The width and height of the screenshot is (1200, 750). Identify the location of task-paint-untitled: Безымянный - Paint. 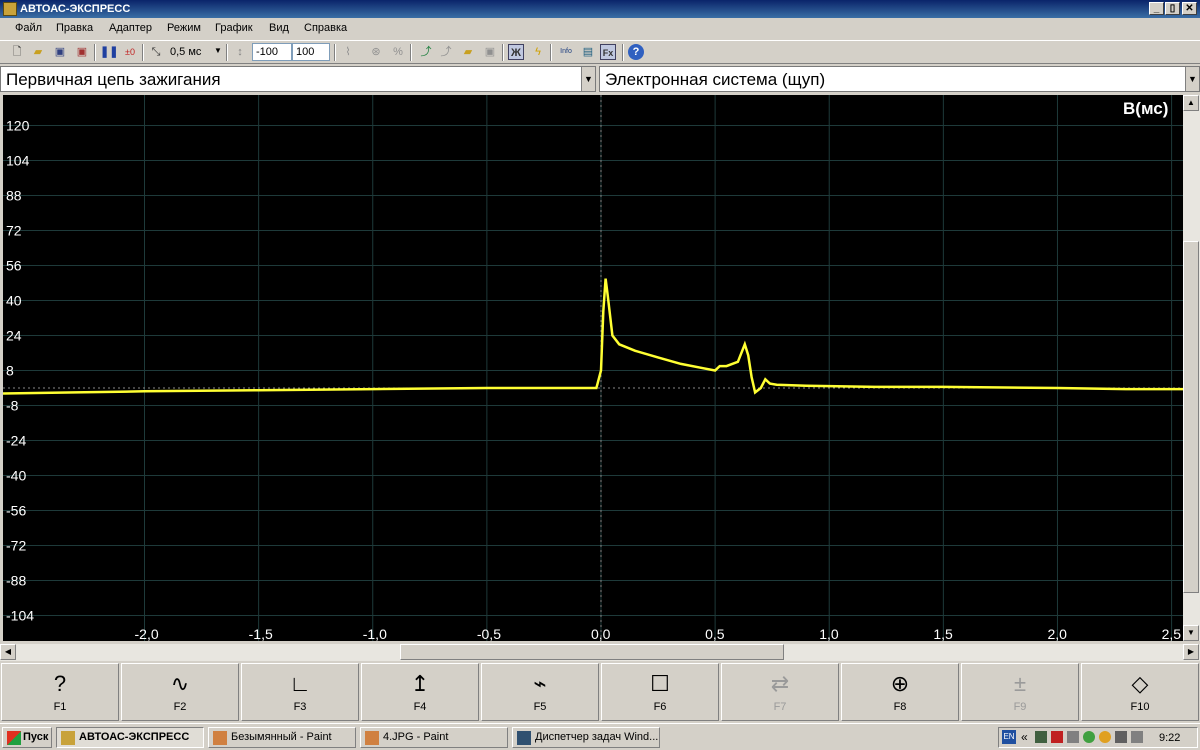
(282, 737).